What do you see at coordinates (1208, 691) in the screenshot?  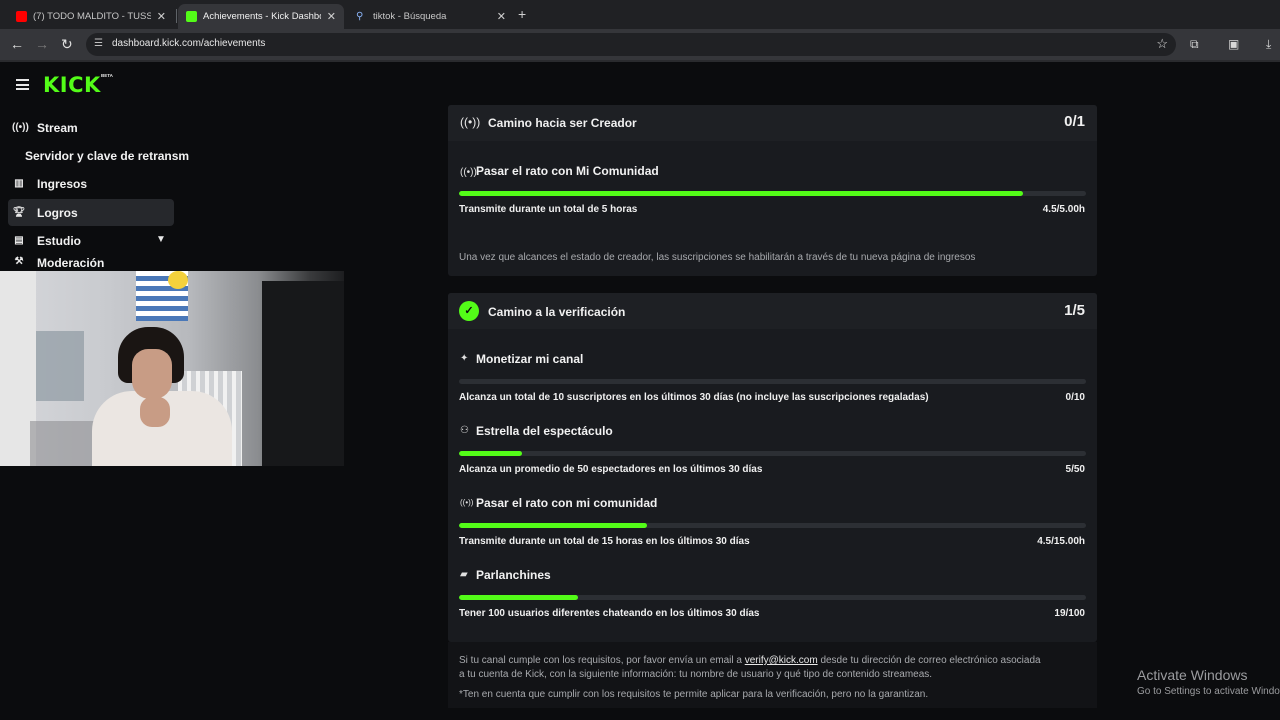 I see `activate-windows-subtitle: Go to Settings to activate Windows.` at bounding box center [1208, 691].